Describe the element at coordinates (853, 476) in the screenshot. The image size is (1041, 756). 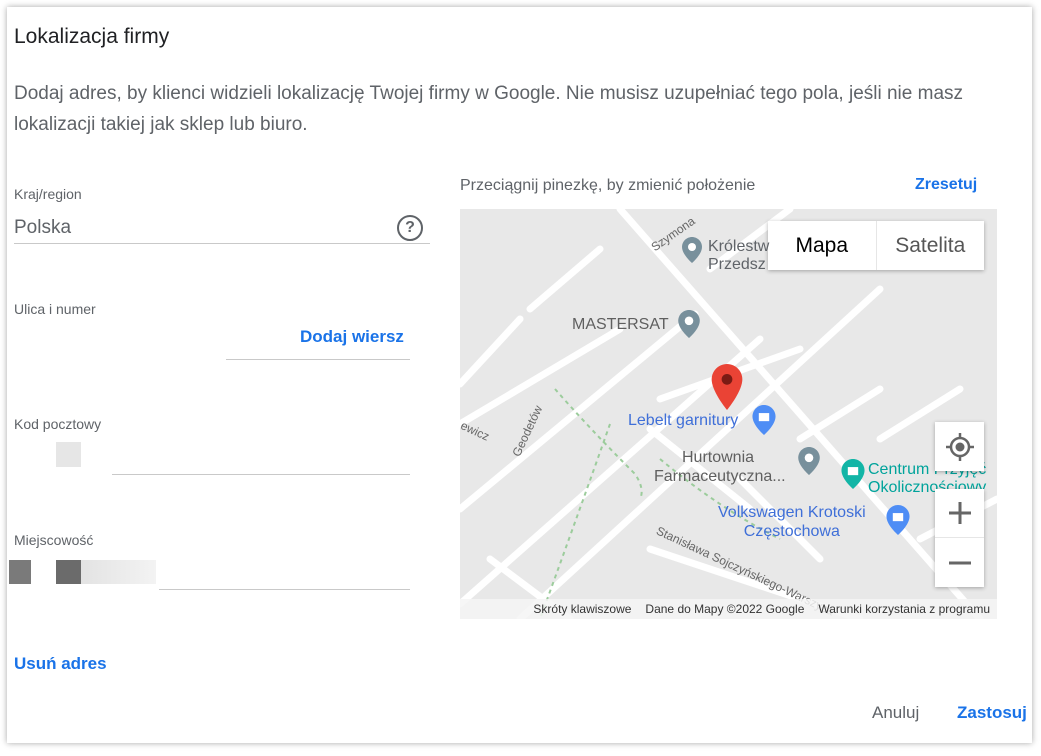
I see `gift-icon` at that location.